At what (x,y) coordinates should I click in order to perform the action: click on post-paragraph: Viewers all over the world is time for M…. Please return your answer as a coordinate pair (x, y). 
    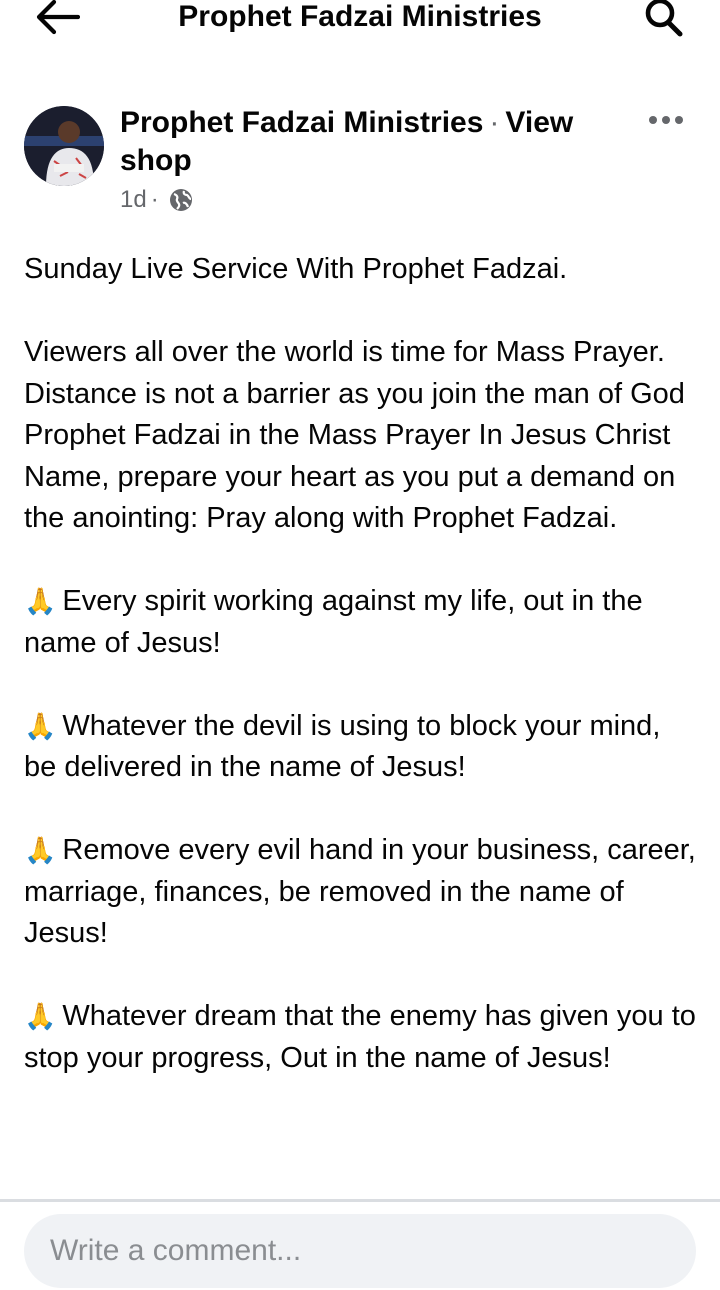
    Looking at the image, I should click on (354, 435).